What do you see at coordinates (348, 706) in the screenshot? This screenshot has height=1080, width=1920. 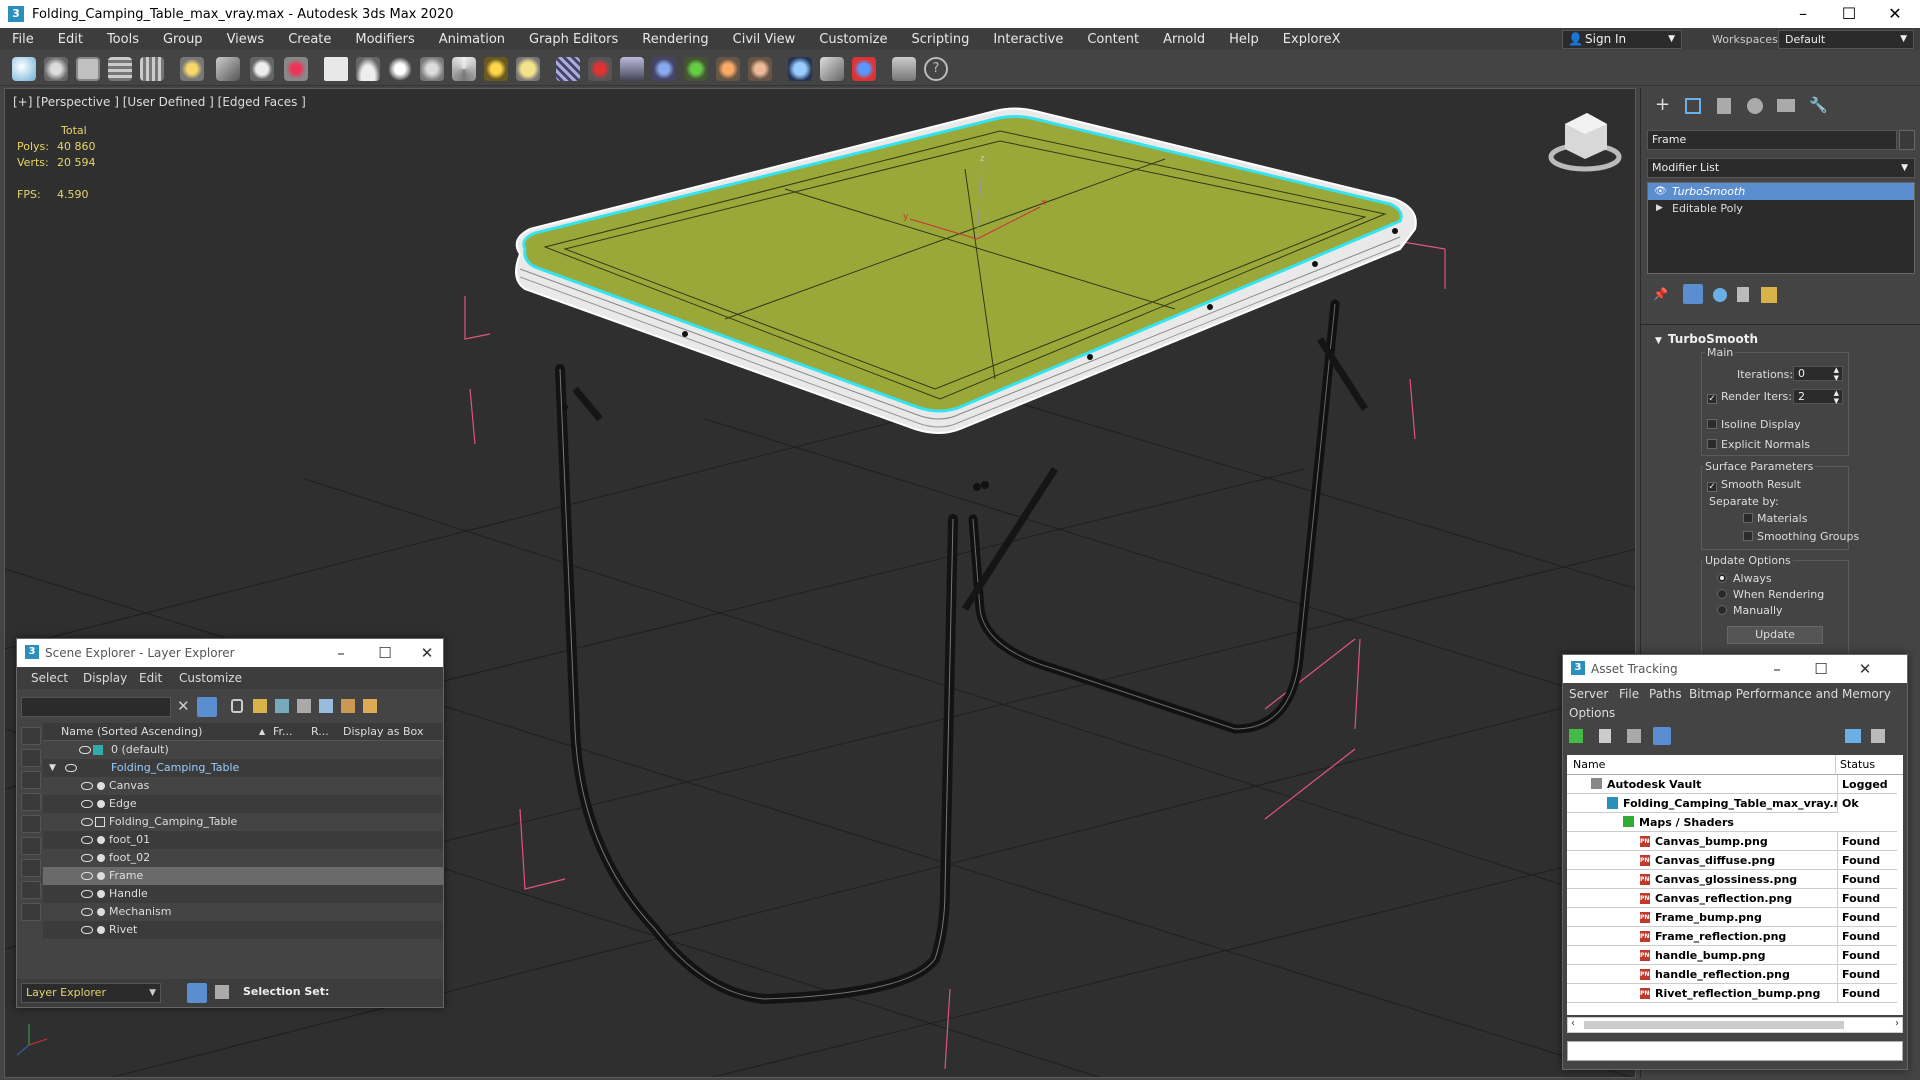 I see `highlight-icon` at bounding box center [348, 706].